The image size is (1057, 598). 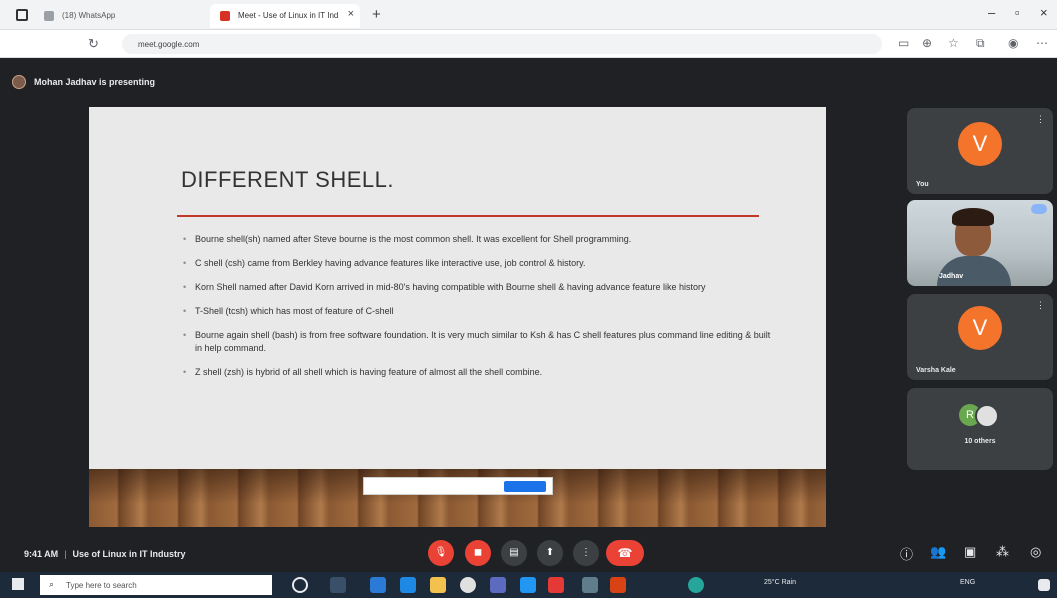 I want to click on host-controls-icon: ◎, so click(x=1035, y=552).